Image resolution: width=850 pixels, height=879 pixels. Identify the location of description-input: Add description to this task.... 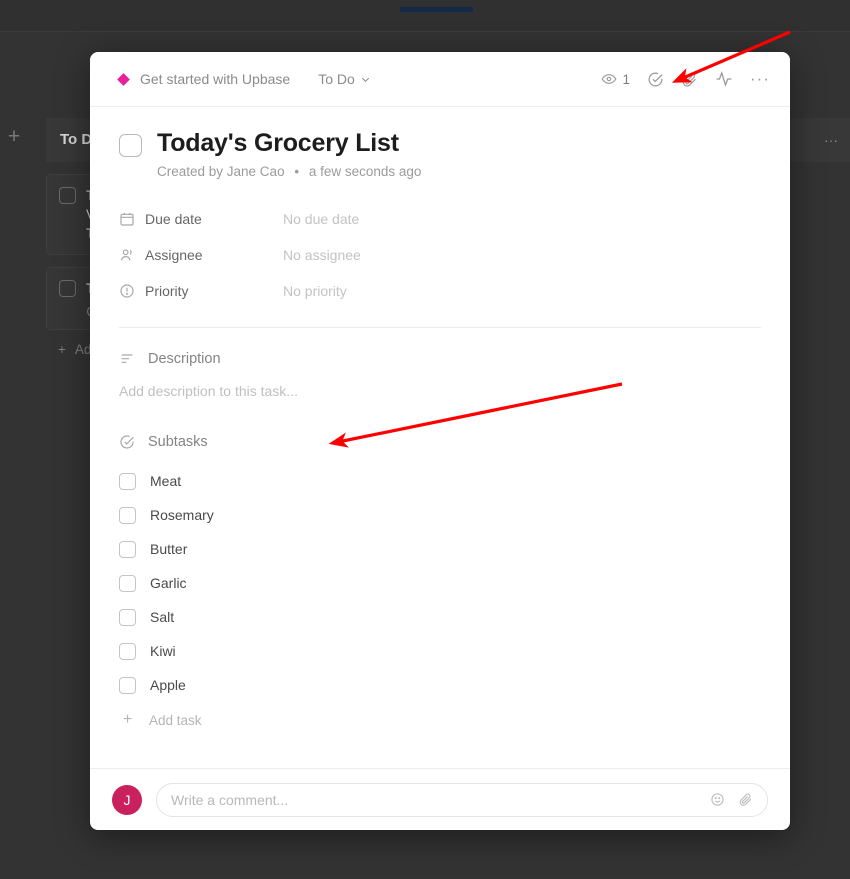
(440, 391).